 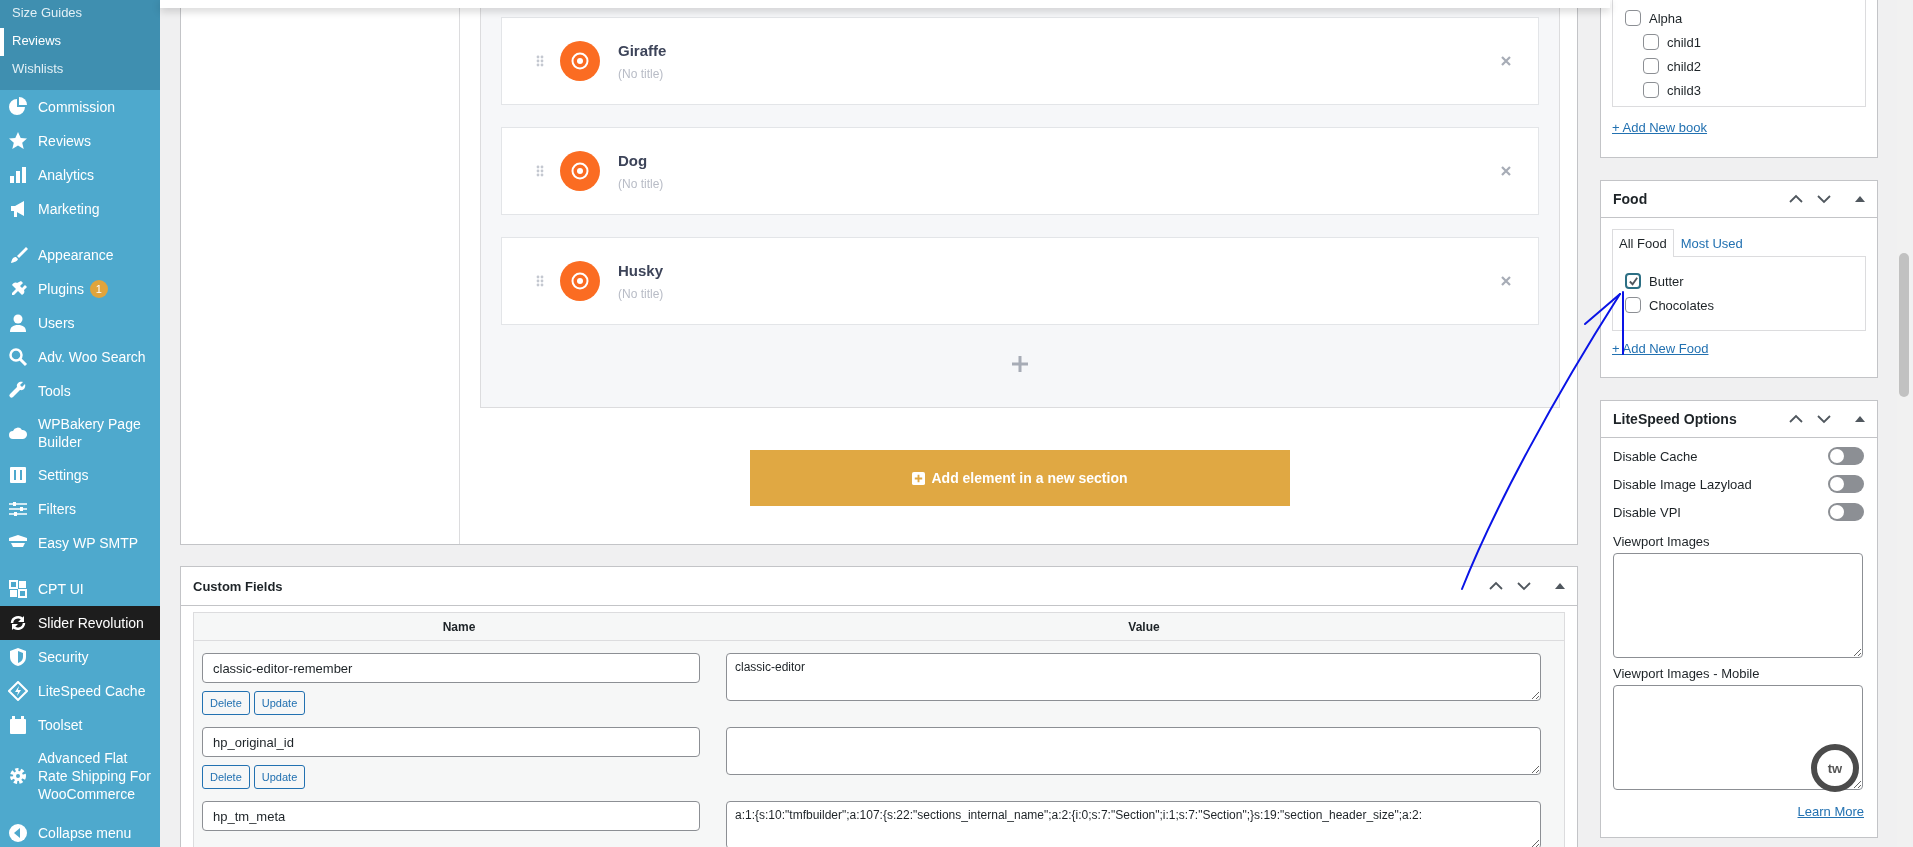 I want to click on target-icon, so click(x=580, y=171).